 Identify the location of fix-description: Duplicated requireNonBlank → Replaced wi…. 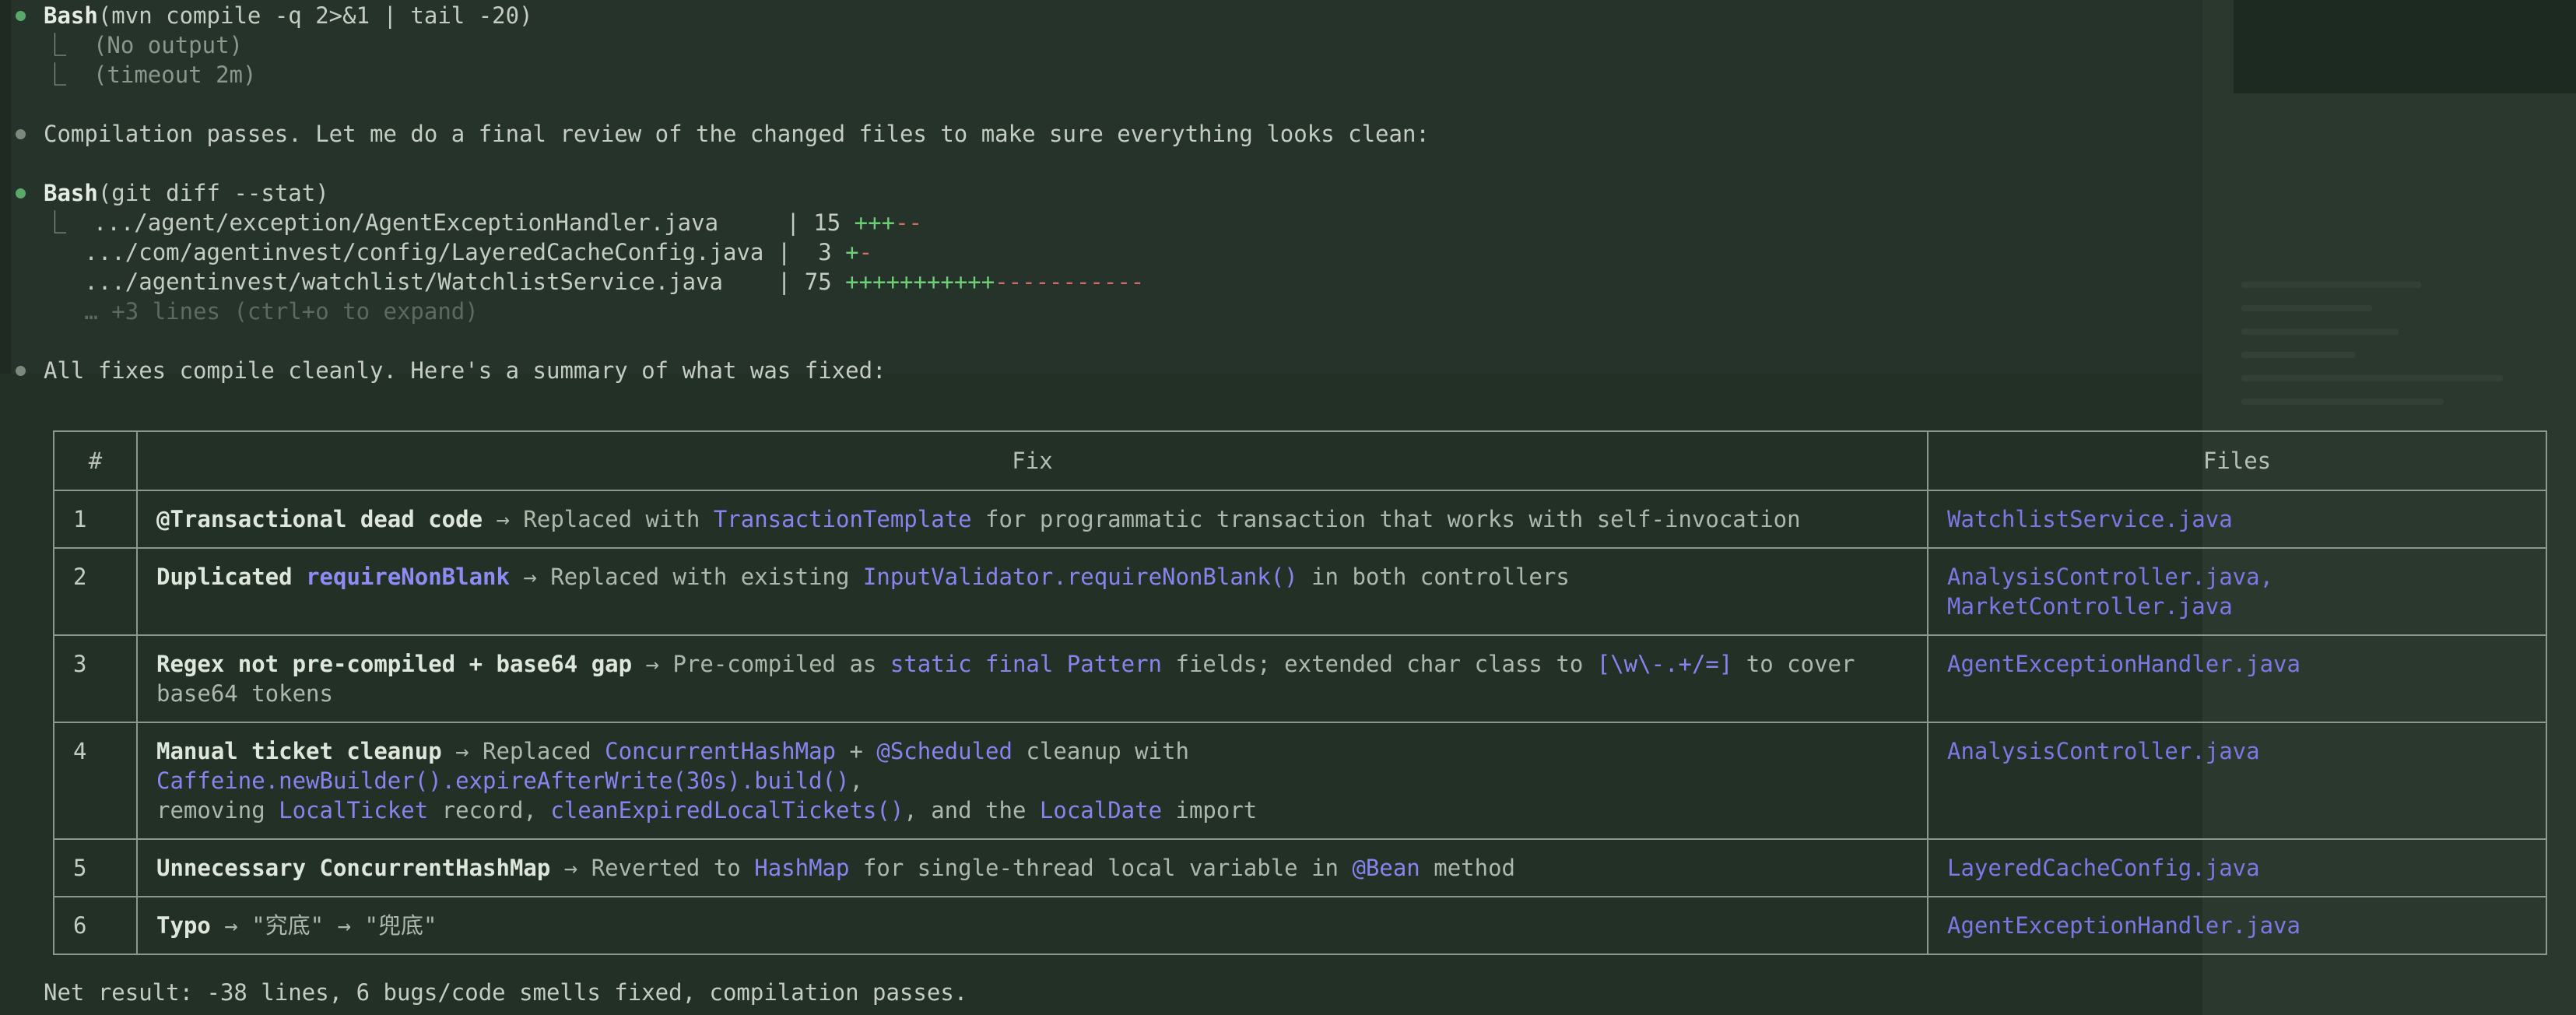
(1032, 591).